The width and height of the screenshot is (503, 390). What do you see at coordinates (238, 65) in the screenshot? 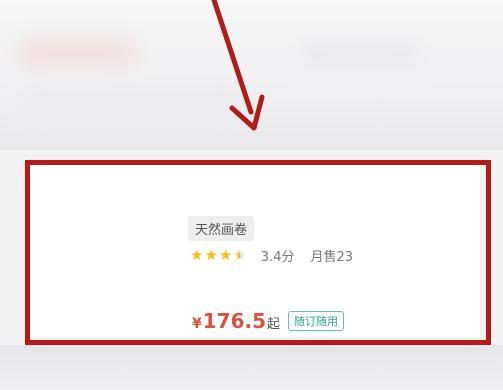
I see `annotation-arrow` at bounding box center [238, 65].